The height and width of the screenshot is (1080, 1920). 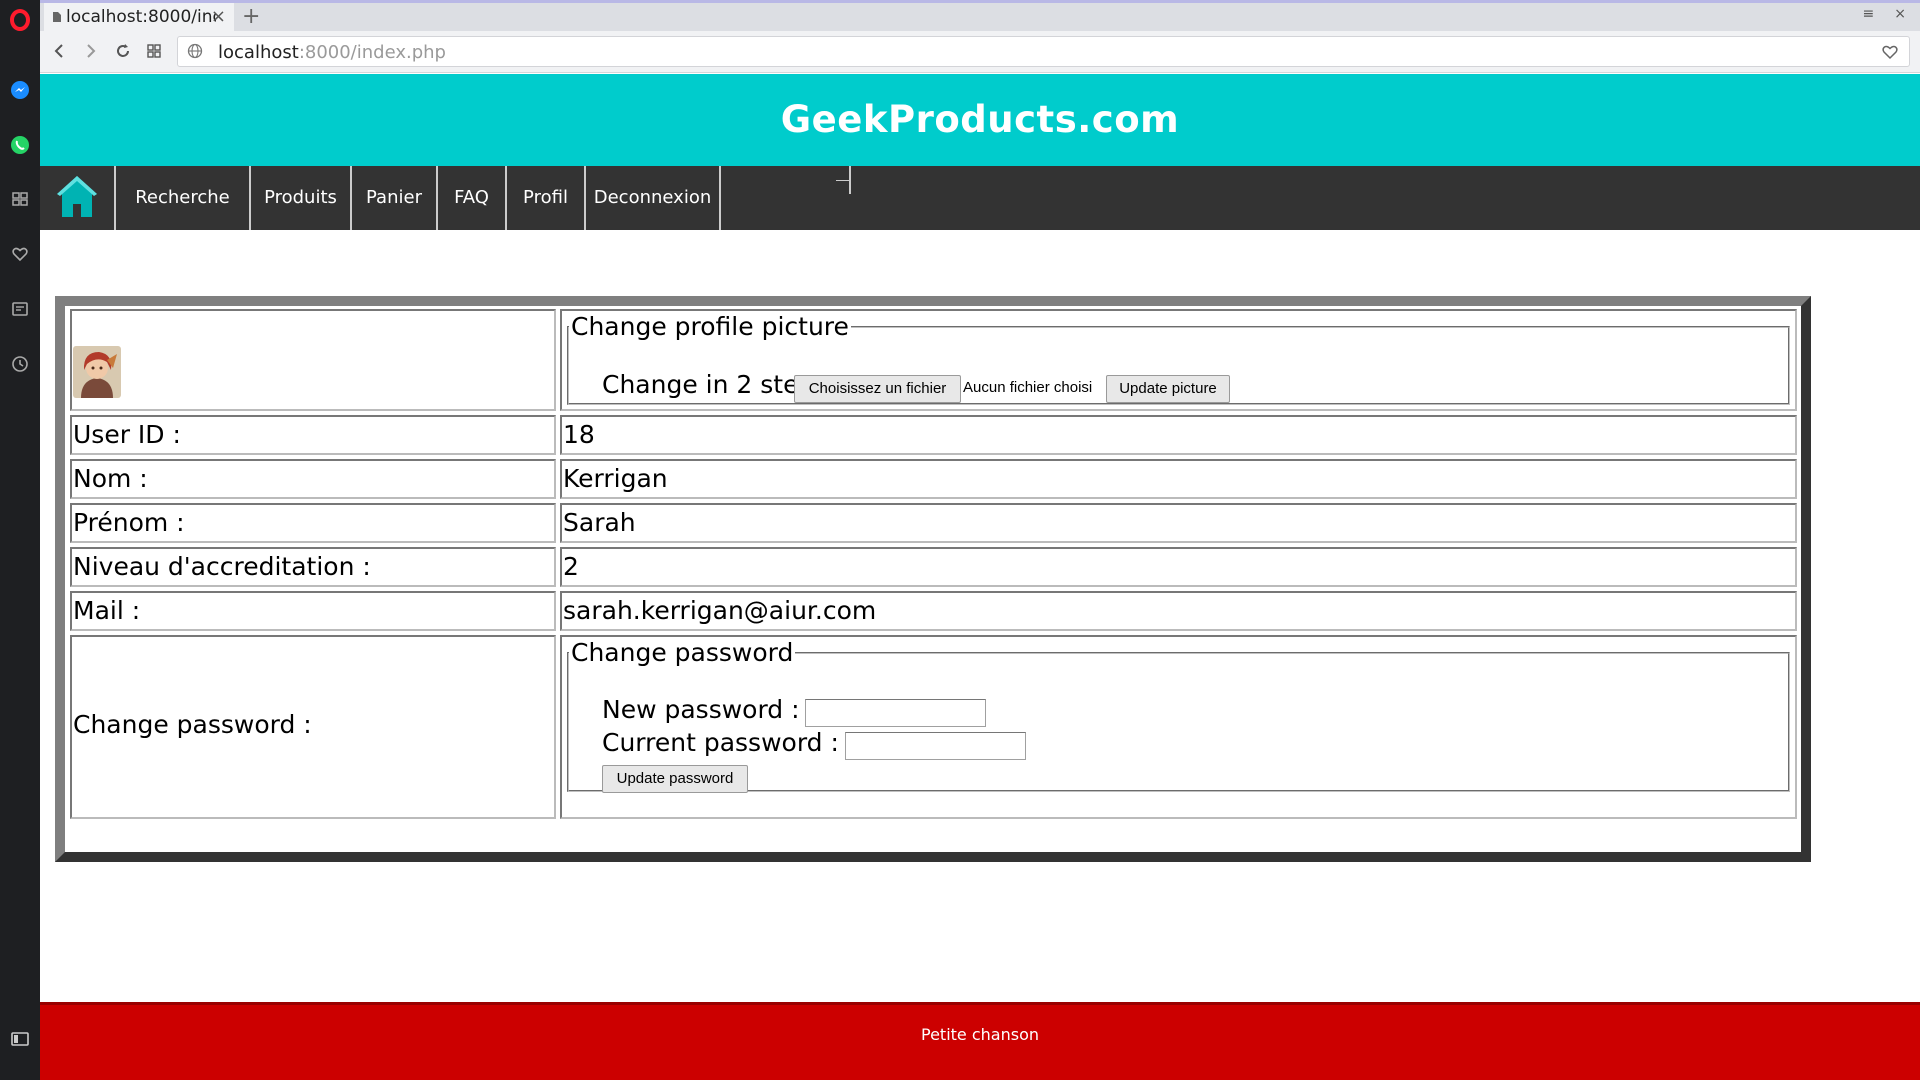 I want to click on row-label: Nom :, so click(x=110, y=478).